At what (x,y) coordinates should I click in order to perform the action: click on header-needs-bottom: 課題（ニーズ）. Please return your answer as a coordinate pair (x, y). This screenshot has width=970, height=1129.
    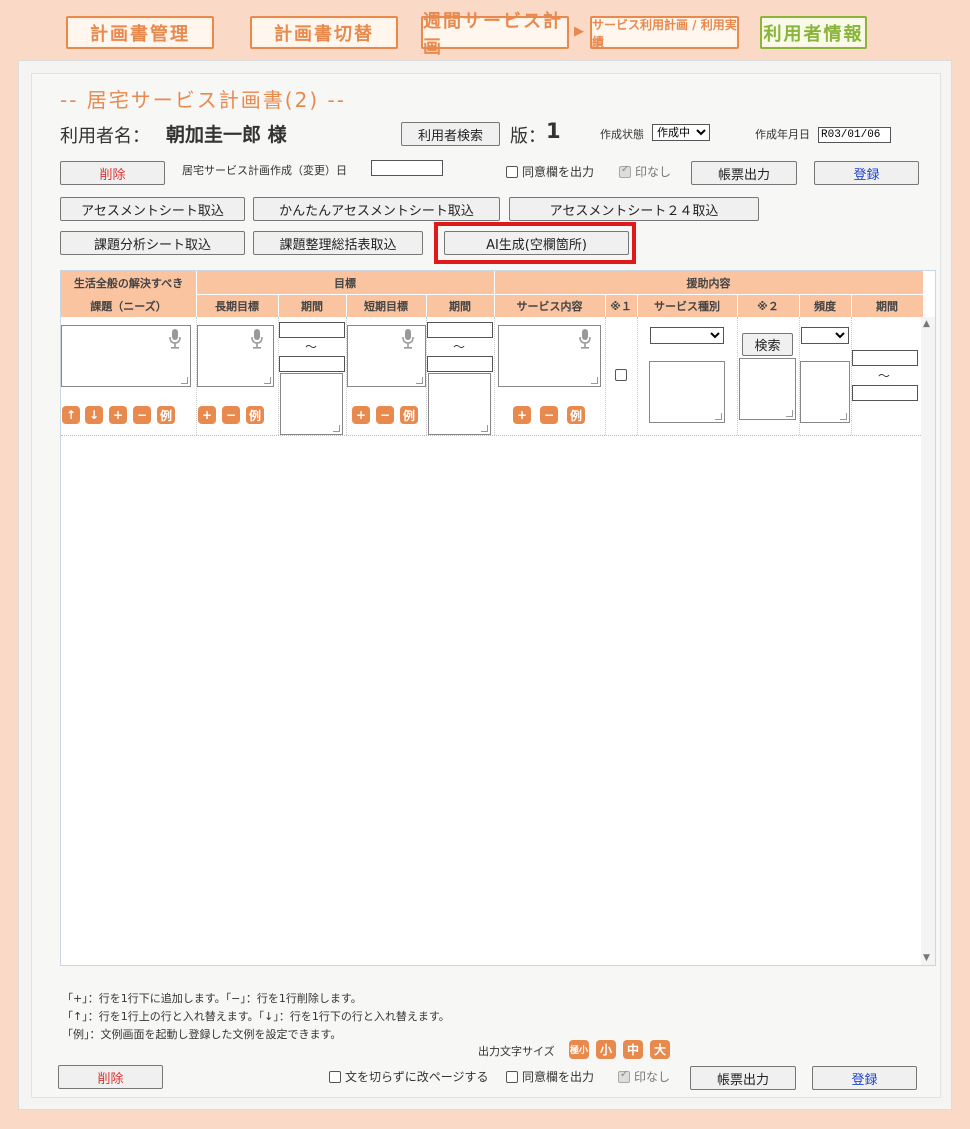
    Looking at the image, I should click on (128, 306).